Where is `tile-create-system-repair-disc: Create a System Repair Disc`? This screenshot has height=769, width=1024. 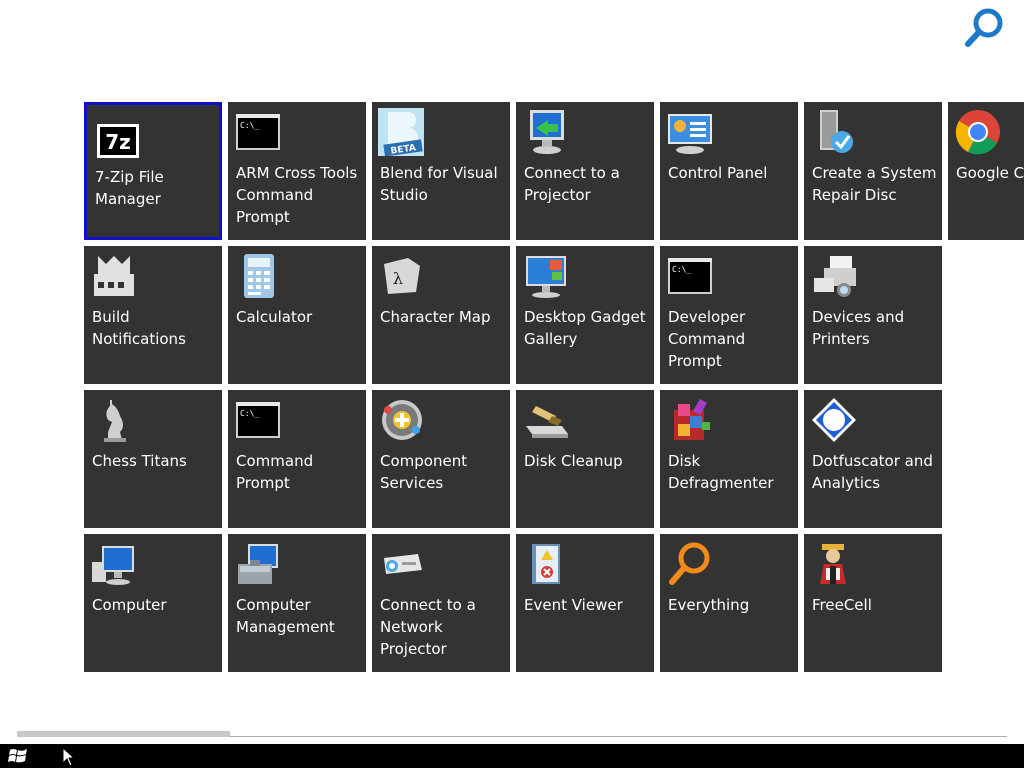 tile-create-system-repair-disc: Create a System Repair Disc is located at coordinates (873, 171).